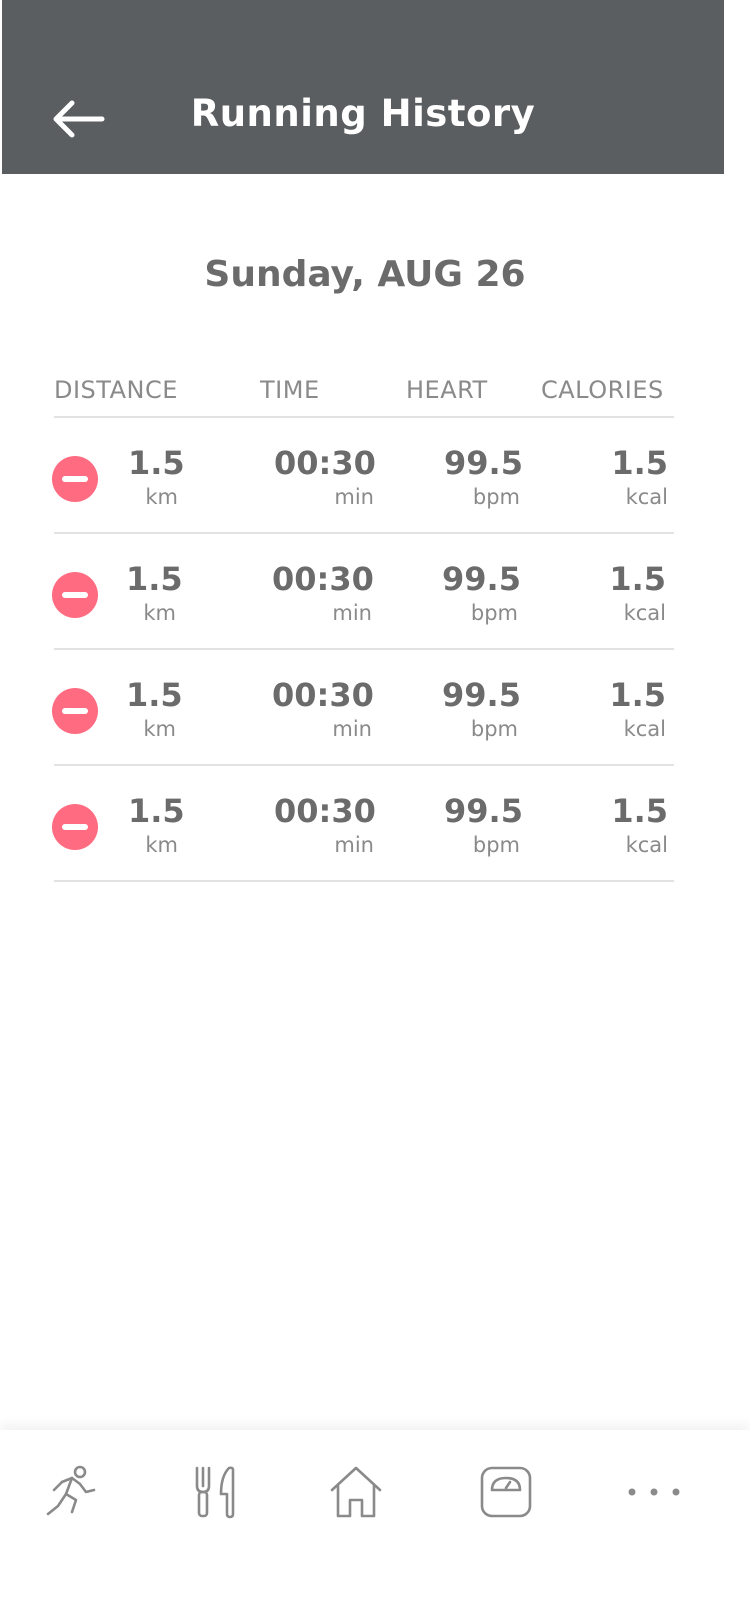 The image size is (750, 1624). I want to click on bottom-nav, so click(375, 1527).